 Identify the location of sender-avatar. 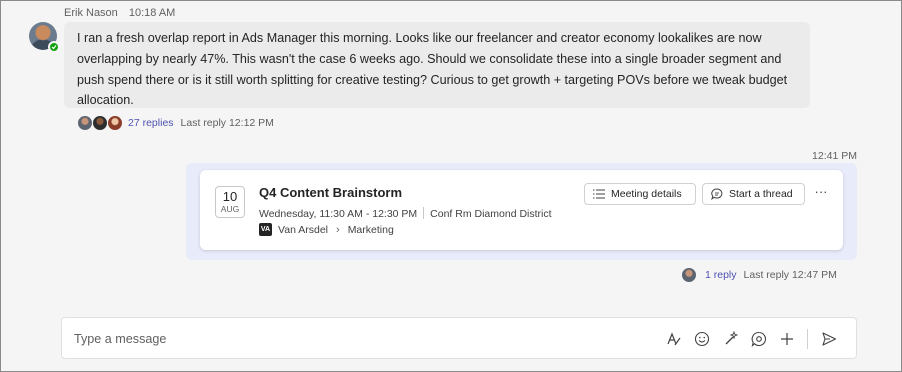
(44, 37).